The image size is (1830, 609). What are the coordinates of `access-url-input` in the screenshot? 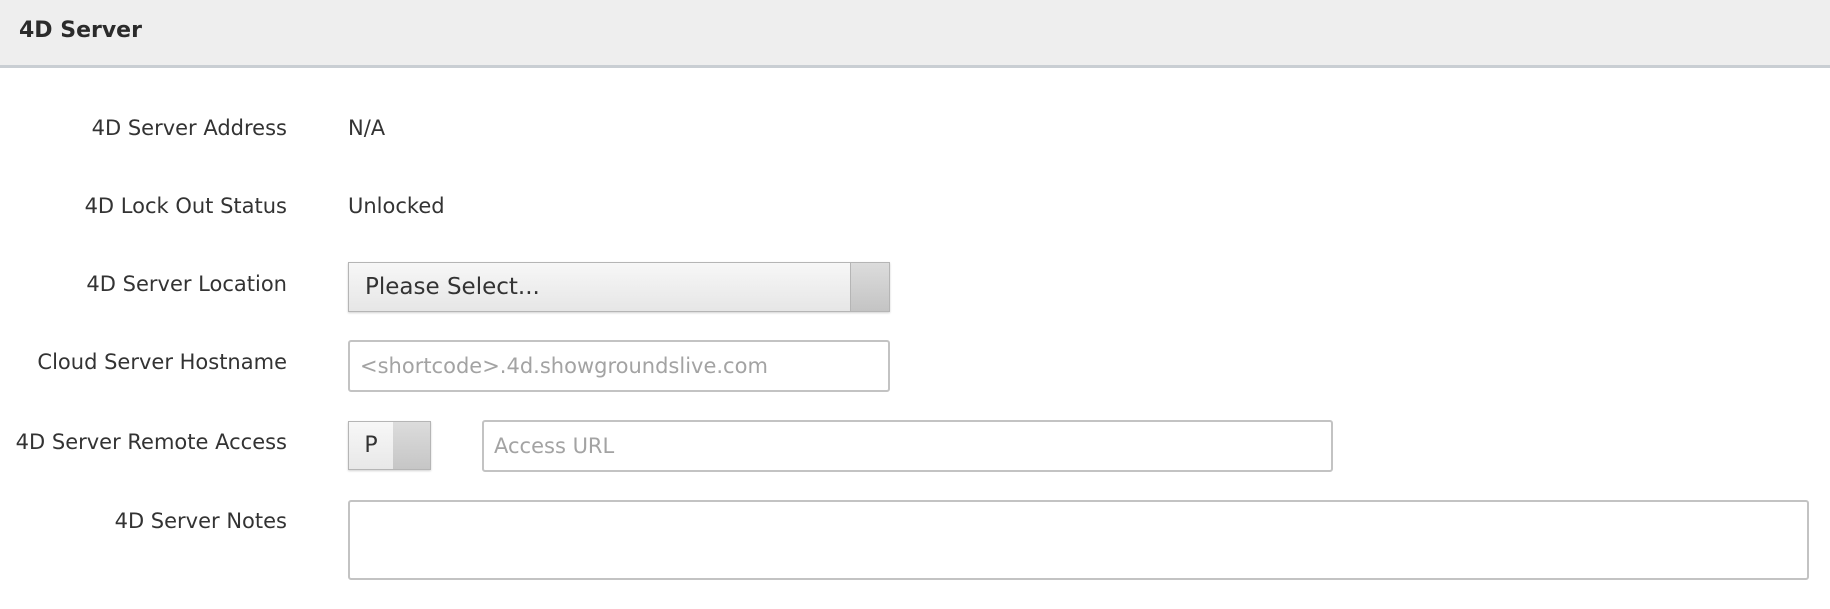 It's located at (907, 446).